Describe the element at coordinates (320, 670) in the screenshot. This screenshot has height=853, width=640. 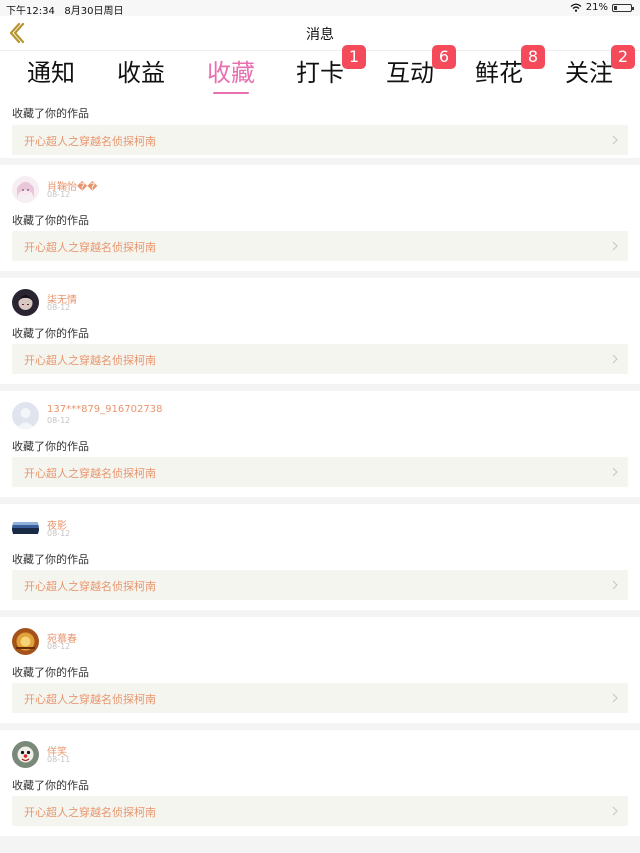
I see `favorite-item: 宛慕春 08-12 收藏了你的作品 开心超人之穿越名侦探柯南` at that location.